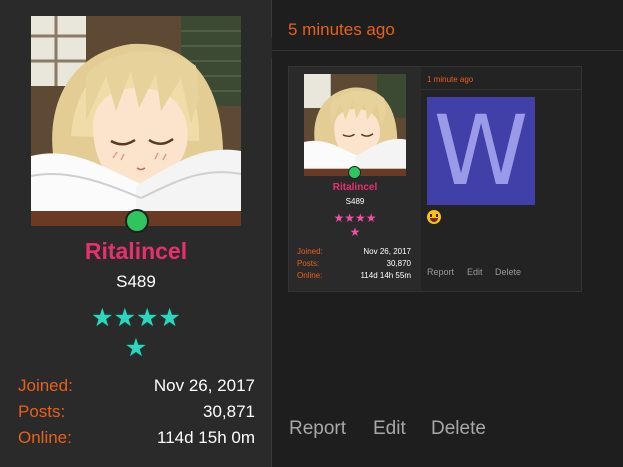 This screenshot has width=623, height=467. Describe the element at coordinates (508, 272) in the screenshot. I see `quoted-delete: Delete` at that location.